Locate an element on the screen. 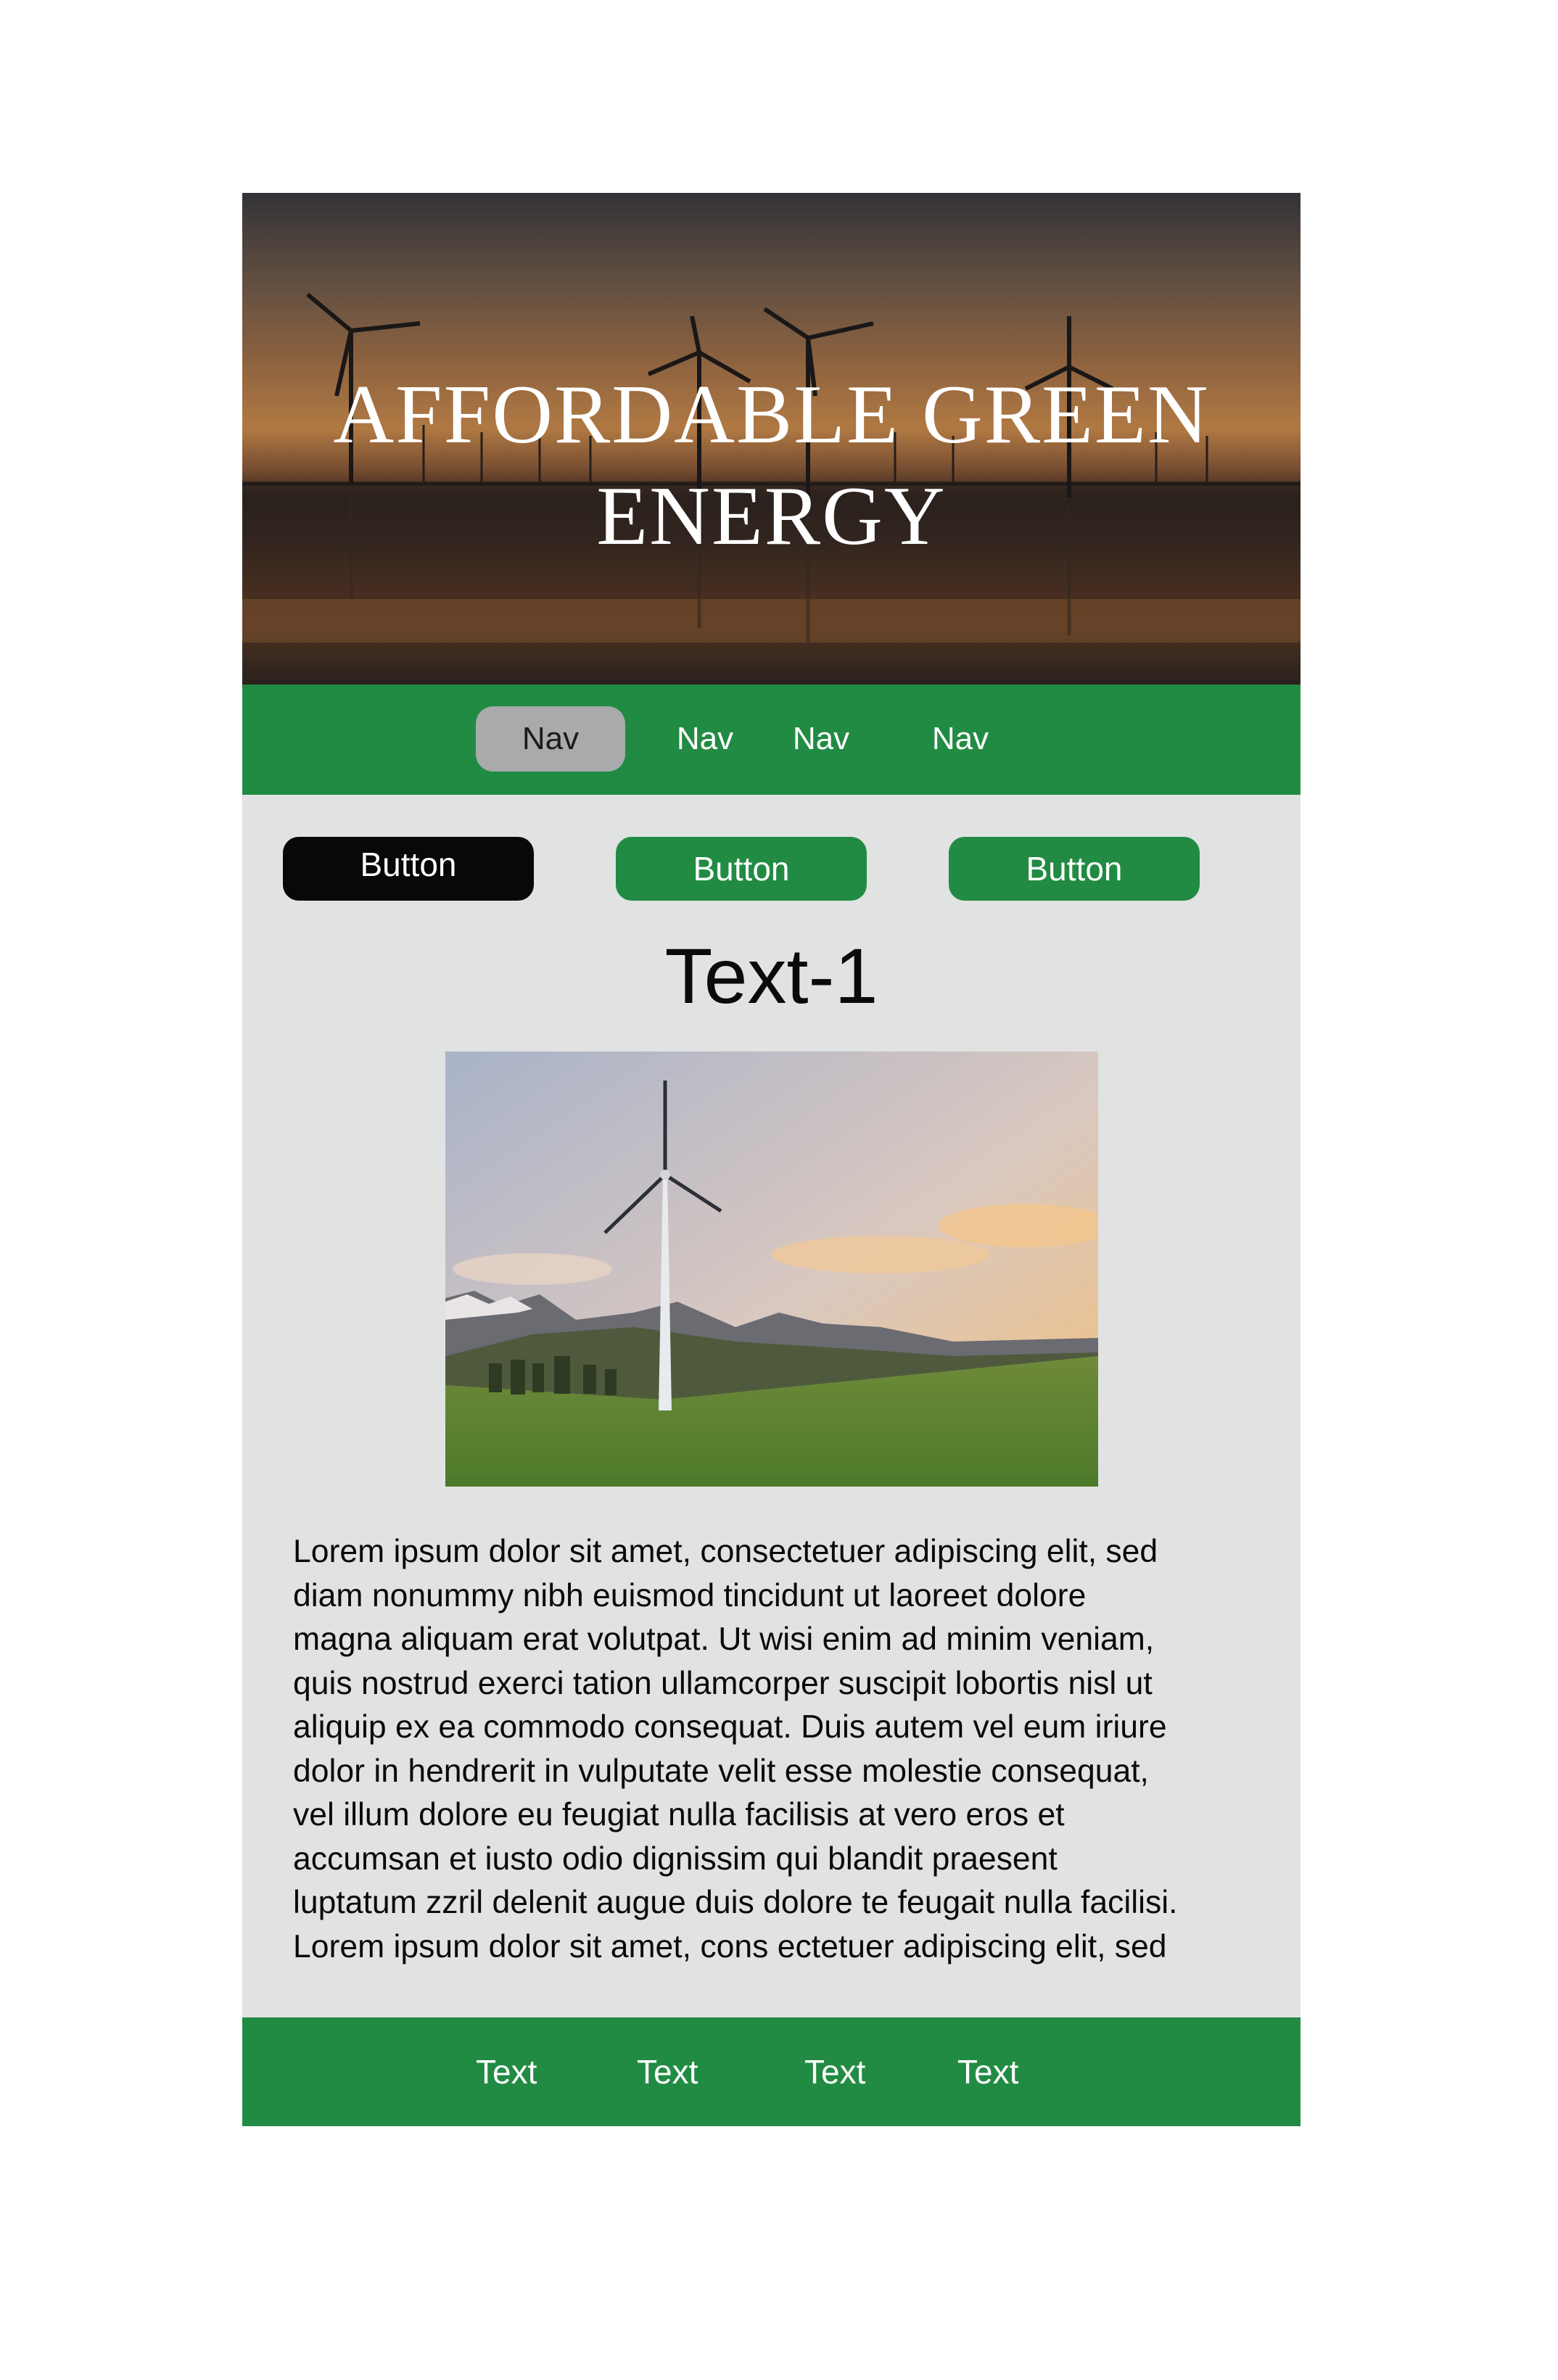  footer-link-1: Text is located at coordinates (507, 2071).